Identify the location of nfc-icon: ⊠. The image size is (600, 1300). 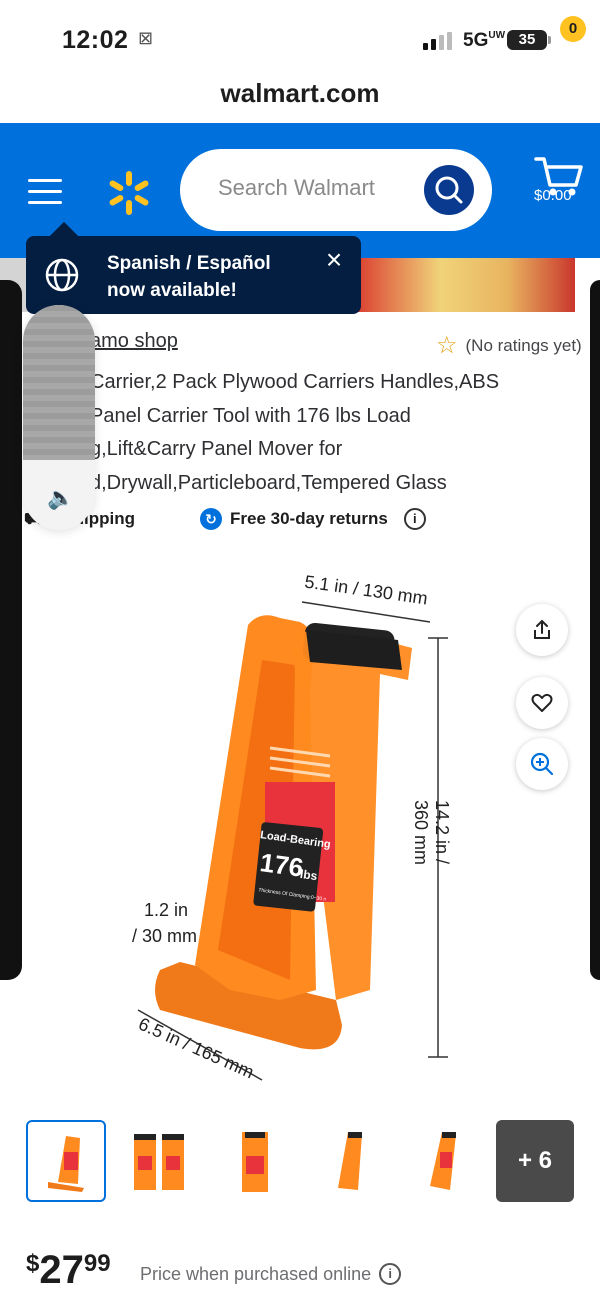
(146, 38).